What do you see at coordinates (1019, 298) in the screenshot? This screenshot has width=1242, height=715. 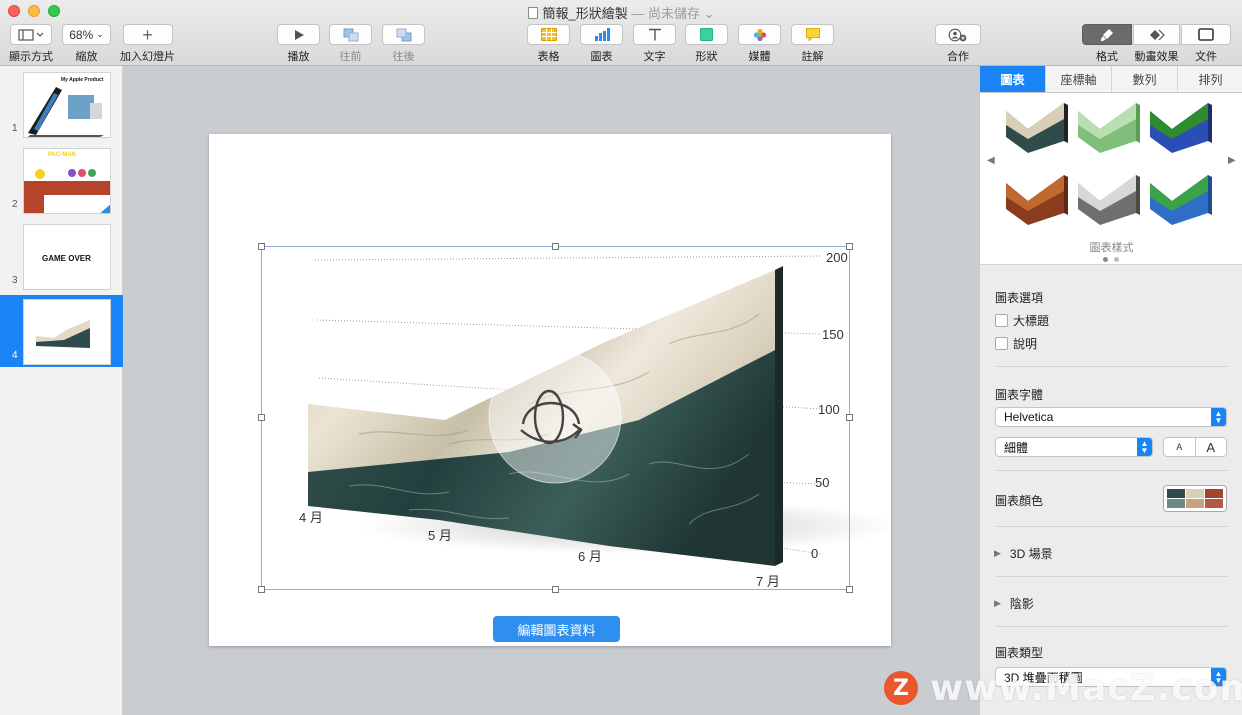 I see `chart-options-label: 圖表選項` at bounding box center [1019, 298].